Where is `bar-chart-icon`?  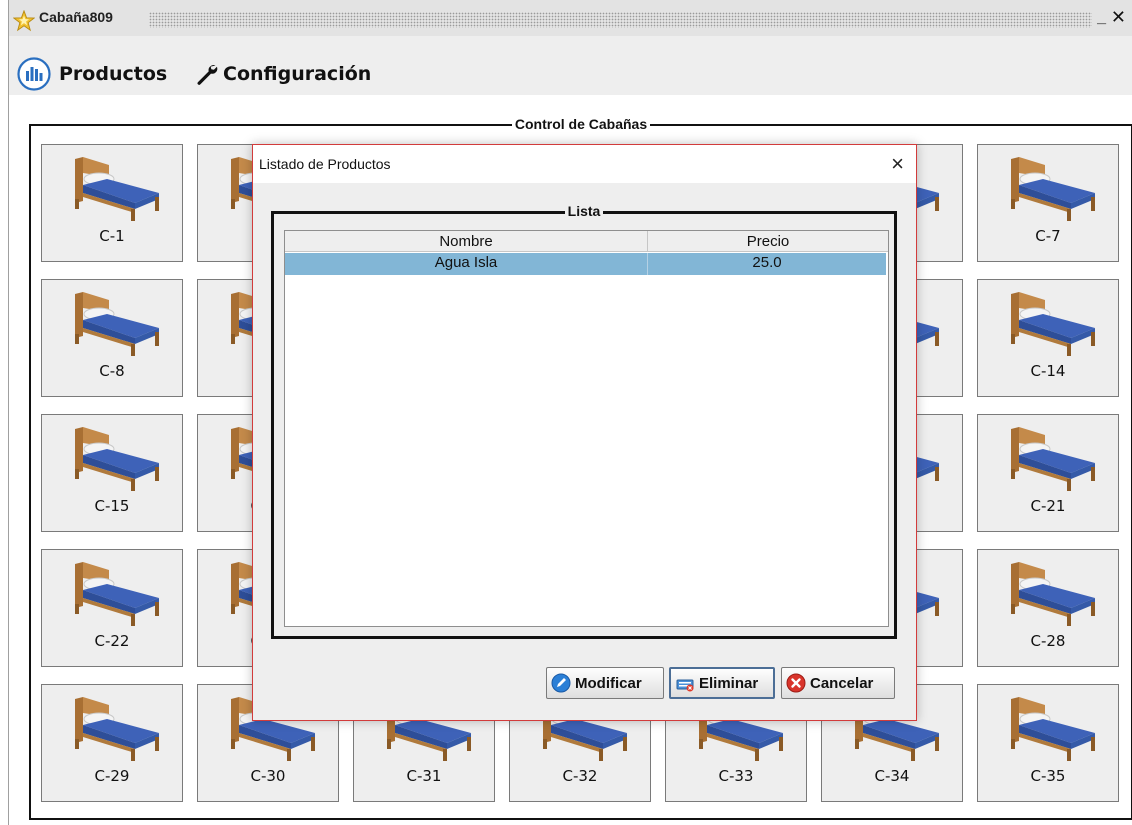 bar-chart-icon is located at coordinates (34, 74).